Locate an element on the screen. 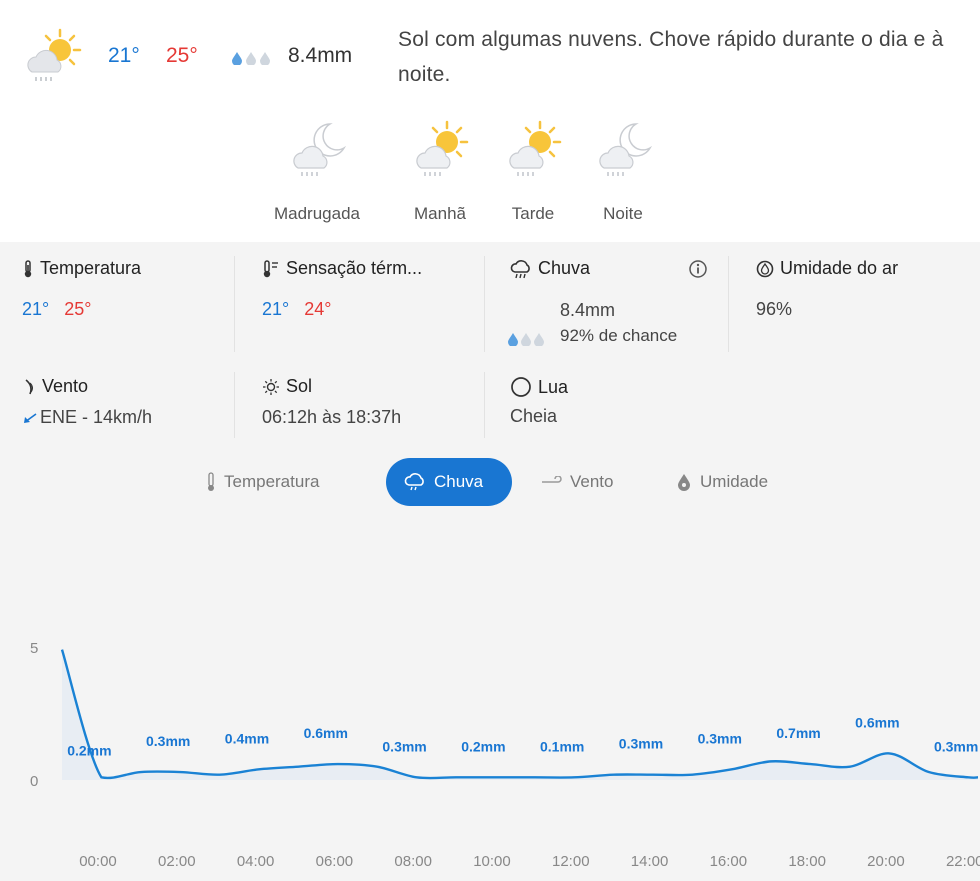  x-tick-label: 08:00 is located at coordinates (413, 861).